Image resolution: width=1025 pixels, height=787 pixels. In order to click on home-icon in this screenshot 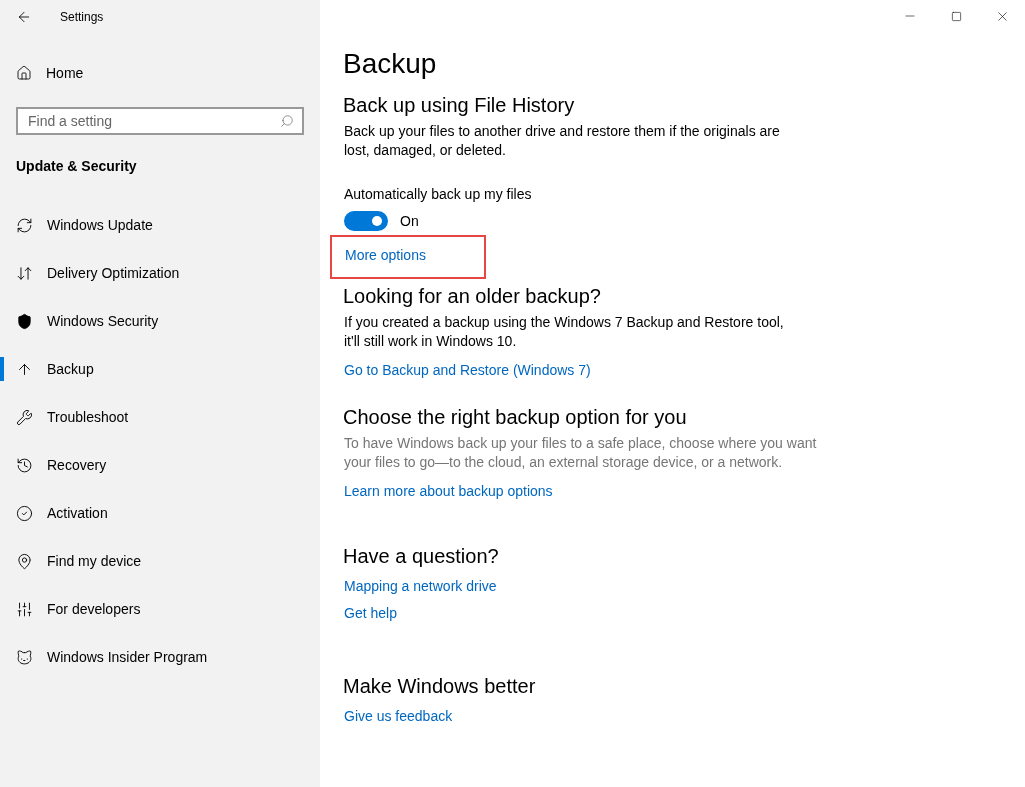, I will do `click(24, 73)`.